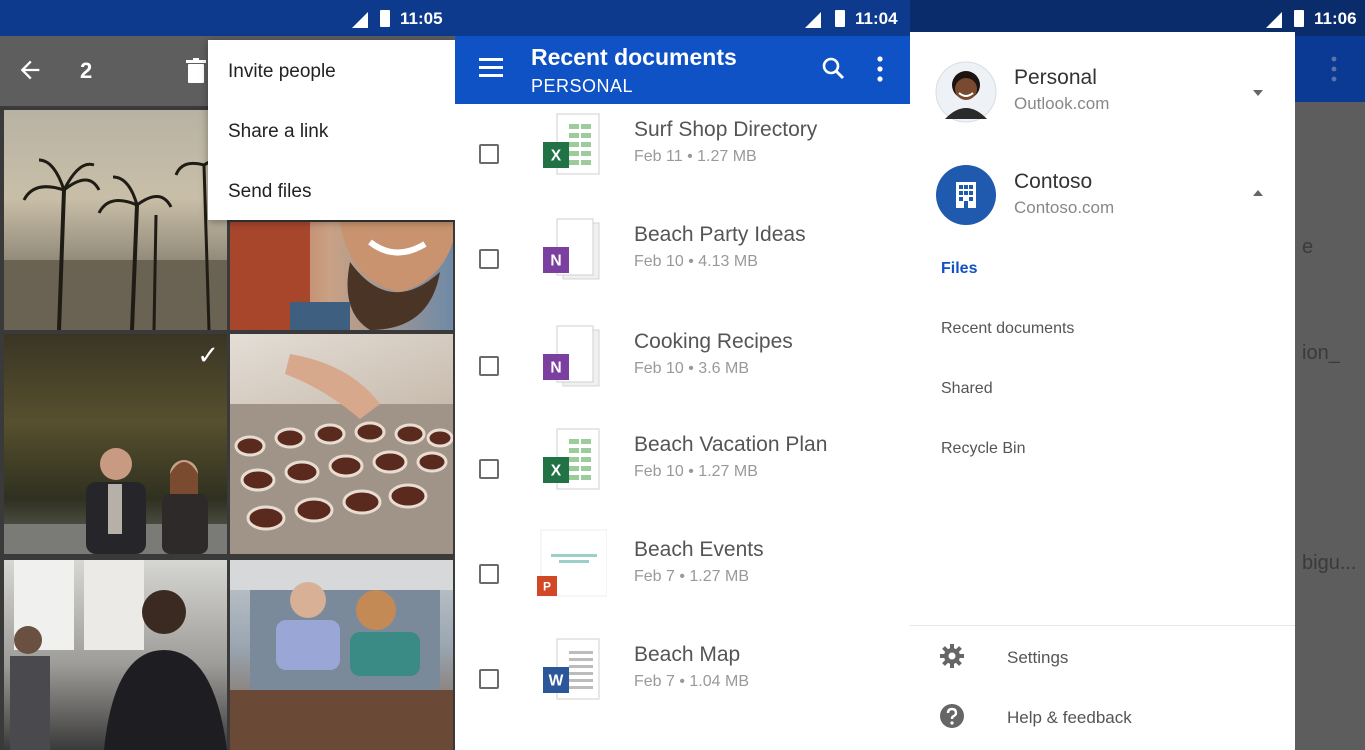 This screenshot has height=750, width=1365. I want to click on avatar, so click(966, 92).